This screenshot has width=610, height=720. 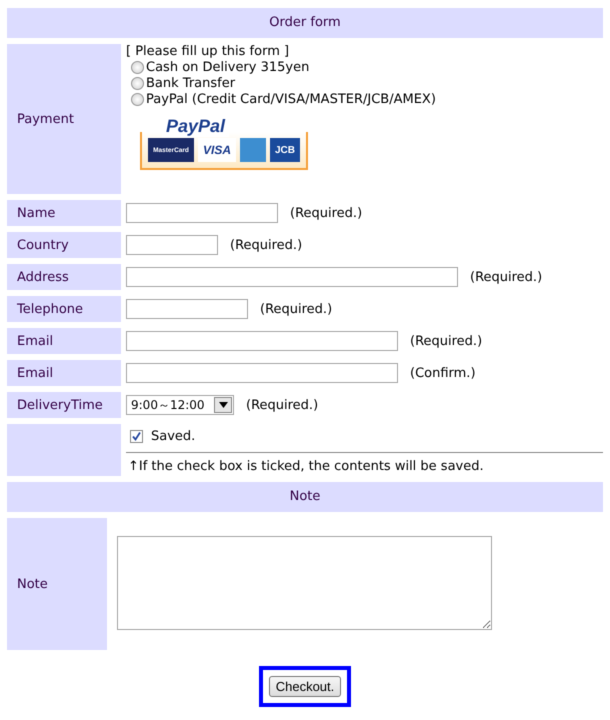 I want to click on card-logo: VISA, so click(x=217, y=150).